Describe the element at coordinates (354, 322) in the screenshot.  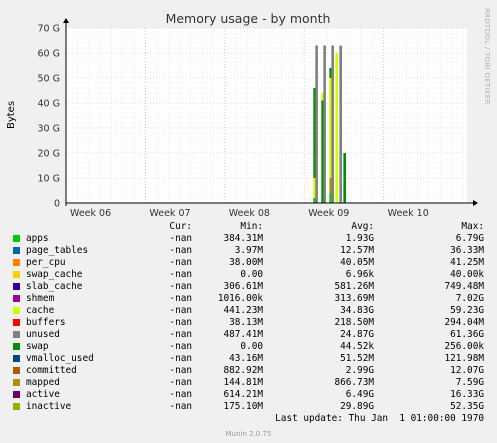
I see `legend-avg: 218.50M` at that location.